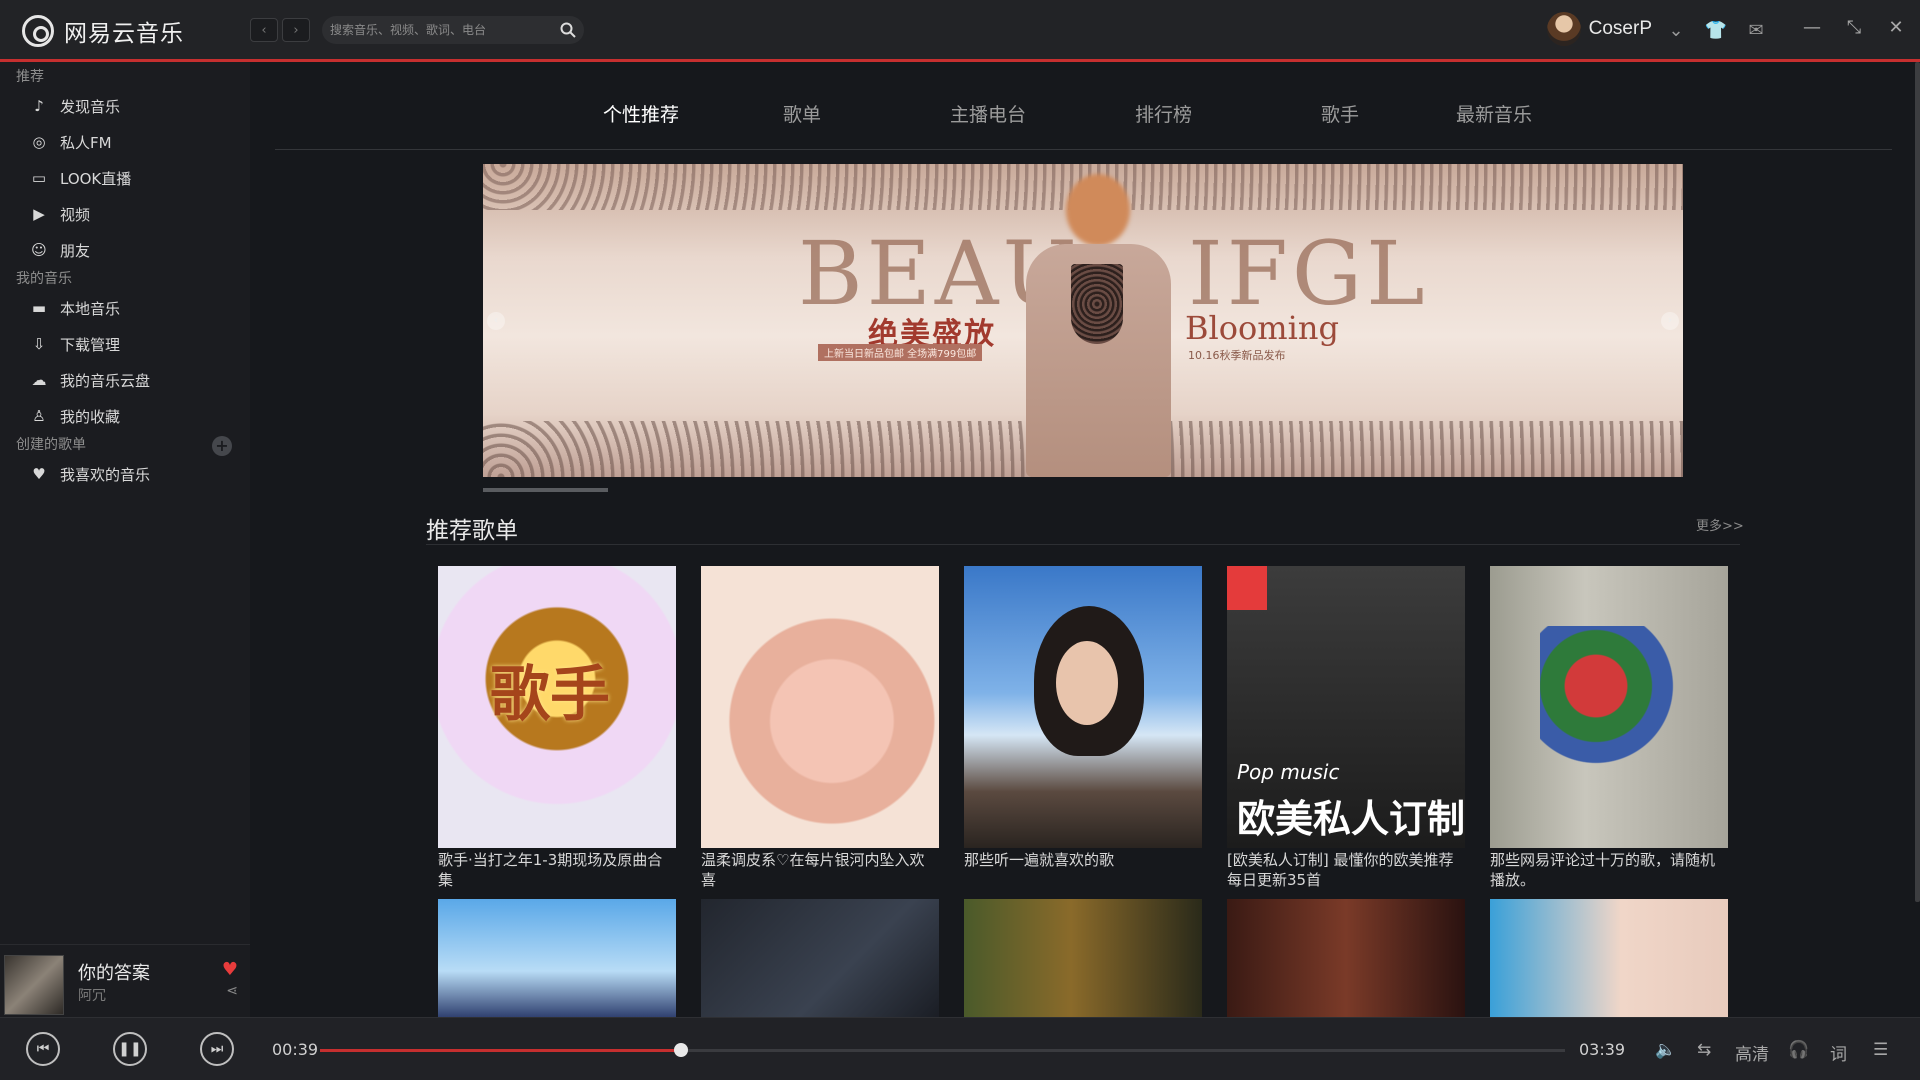  What do you see at coordinates (1896, 28) in the screenshot?
I see `close-icon: ✕` at bounding box center [1896, 28].